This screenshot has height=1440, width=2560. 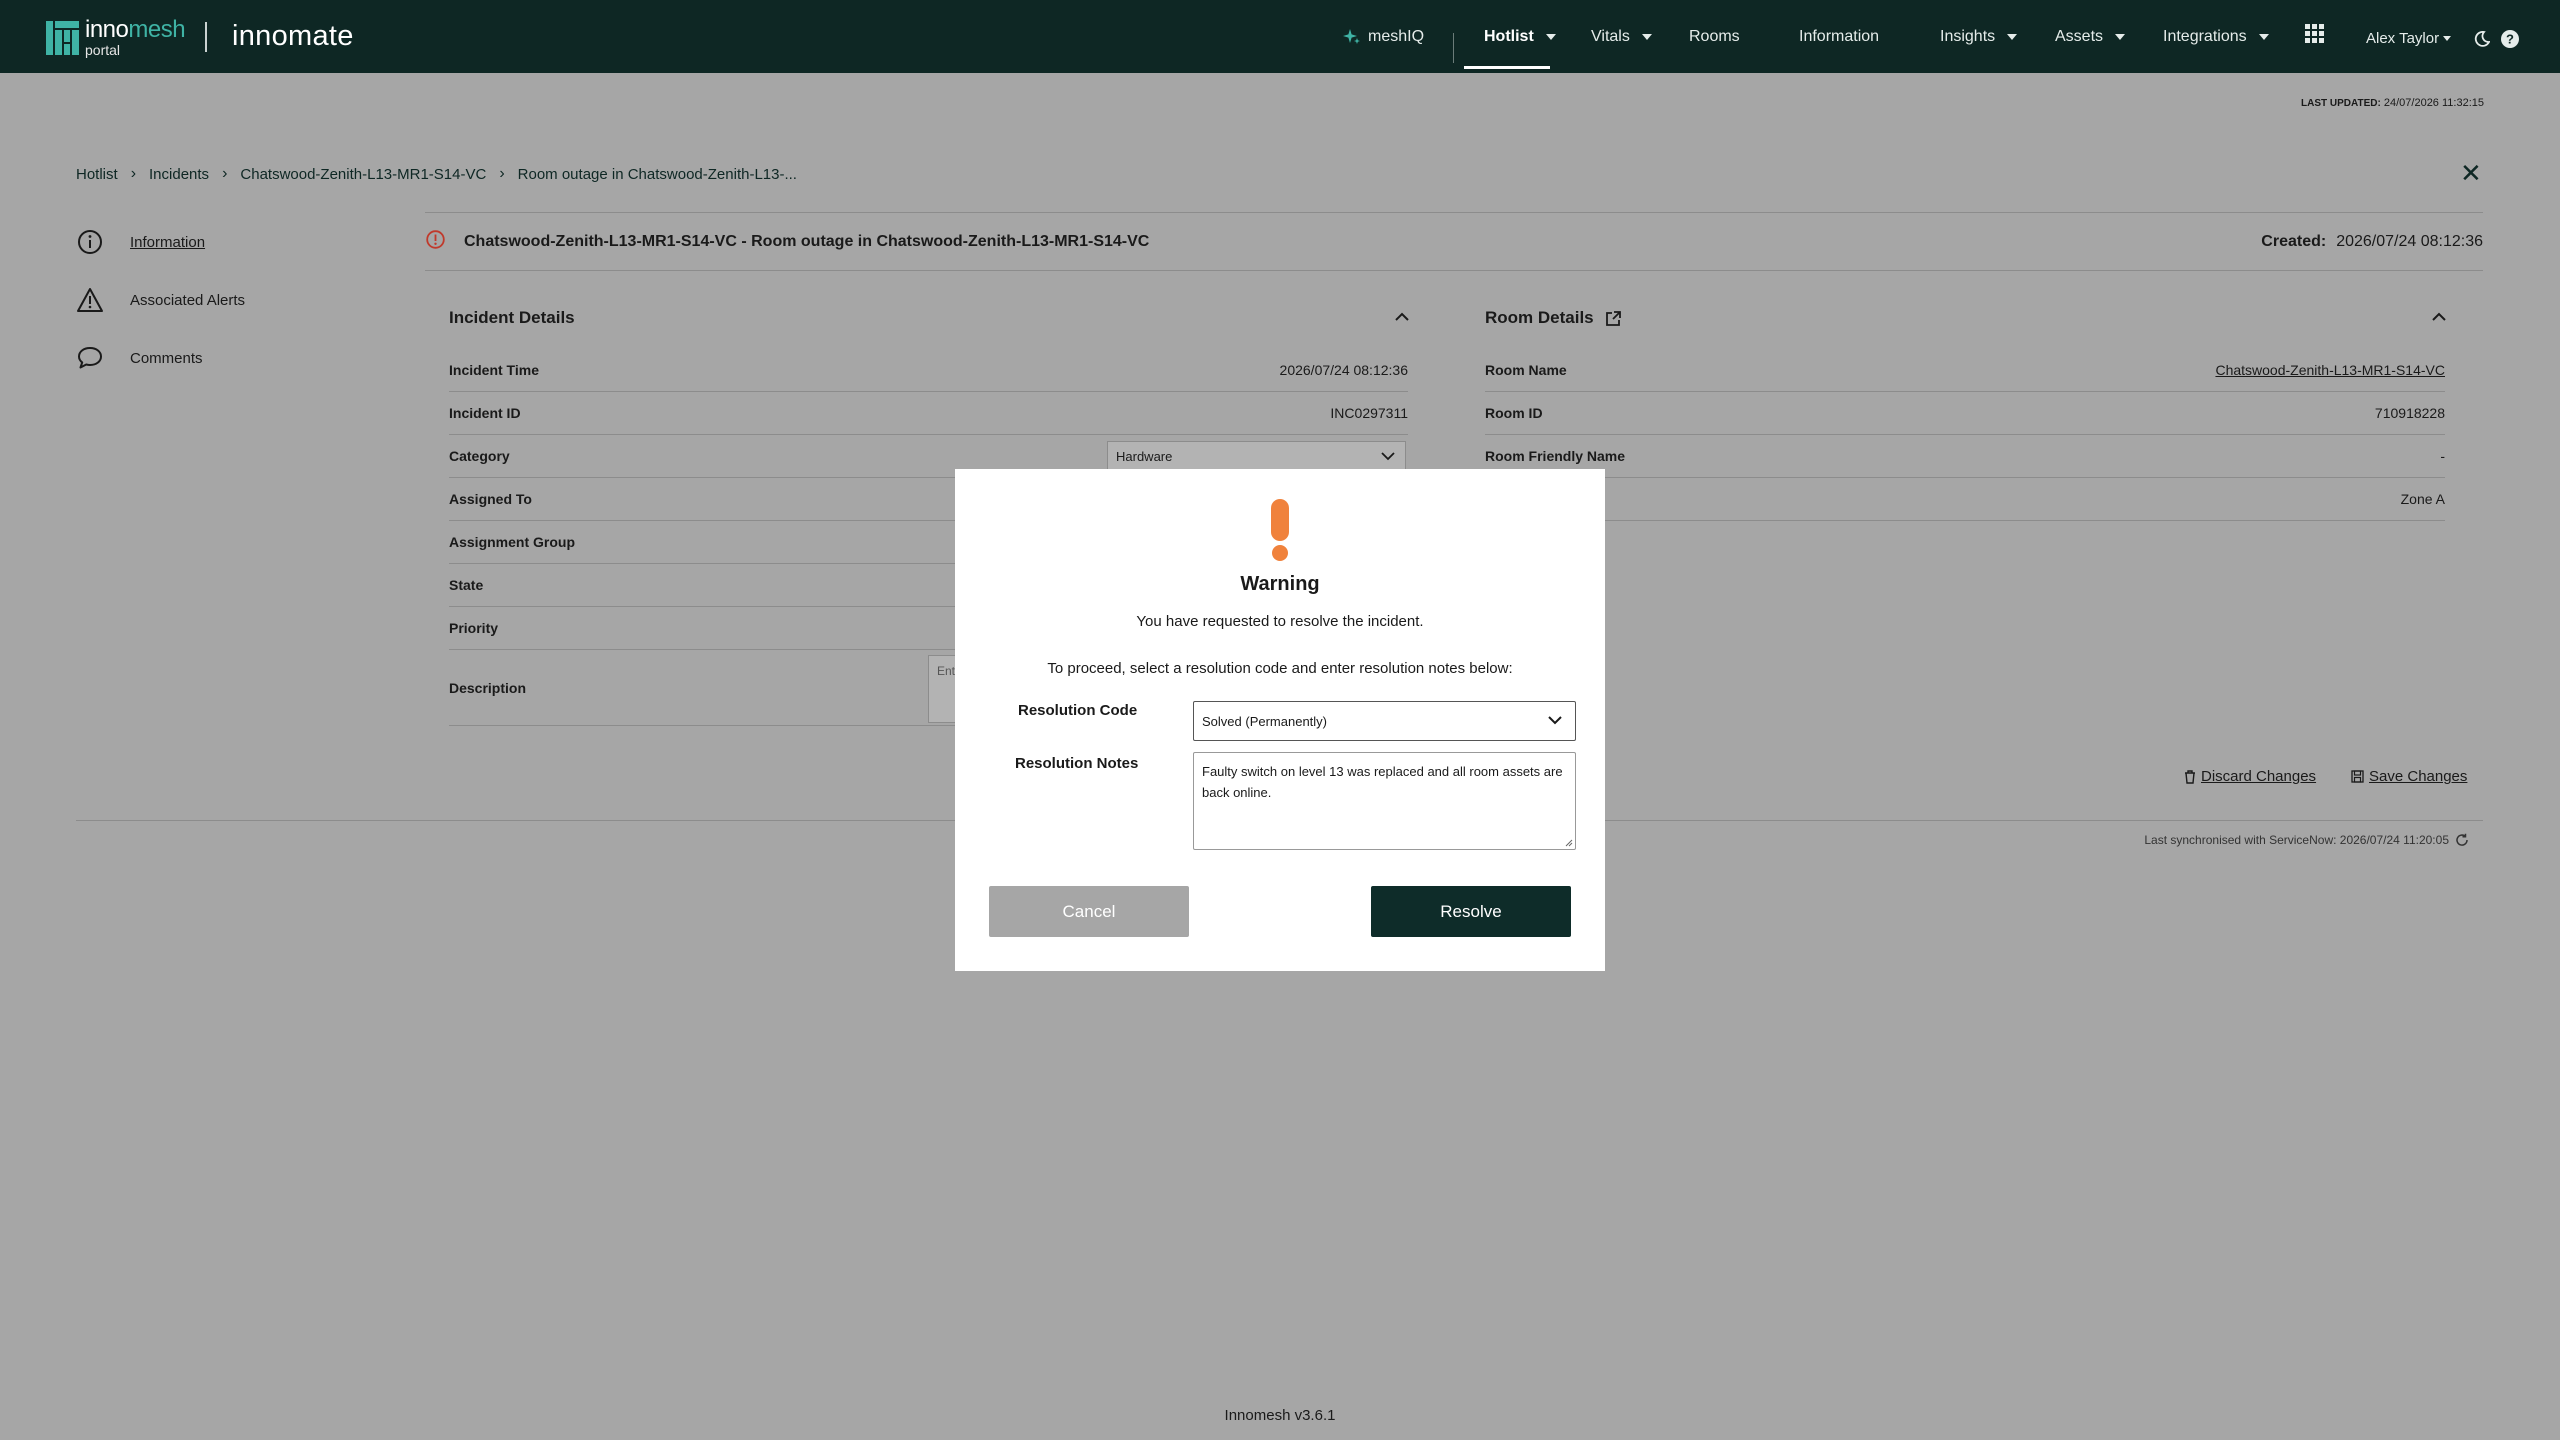 What do you see at coordinates (2433, 103) in the screenshot?
I see `last-updated-value: 24/07/2026 11:32:15` at bounding box center [2433, 103].